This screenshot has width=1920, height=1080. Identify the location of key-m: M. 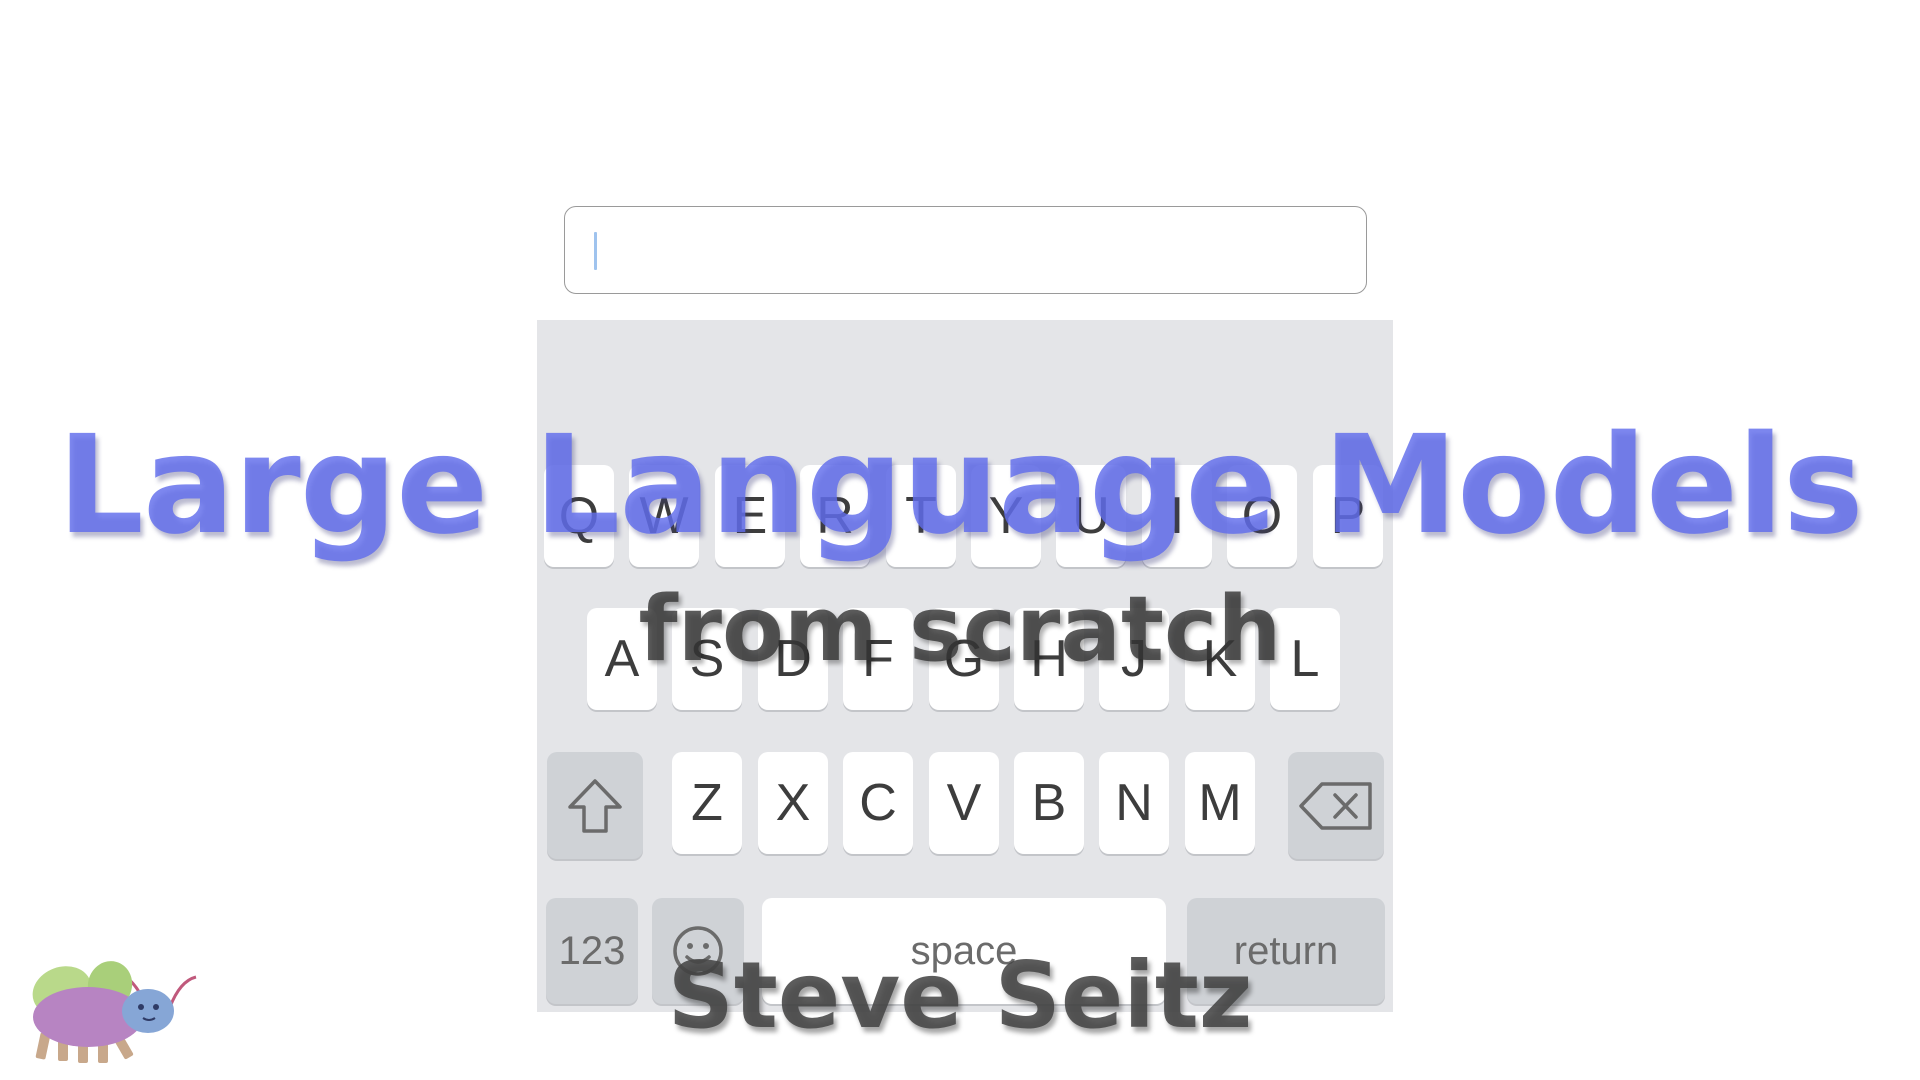
(1220, 803).